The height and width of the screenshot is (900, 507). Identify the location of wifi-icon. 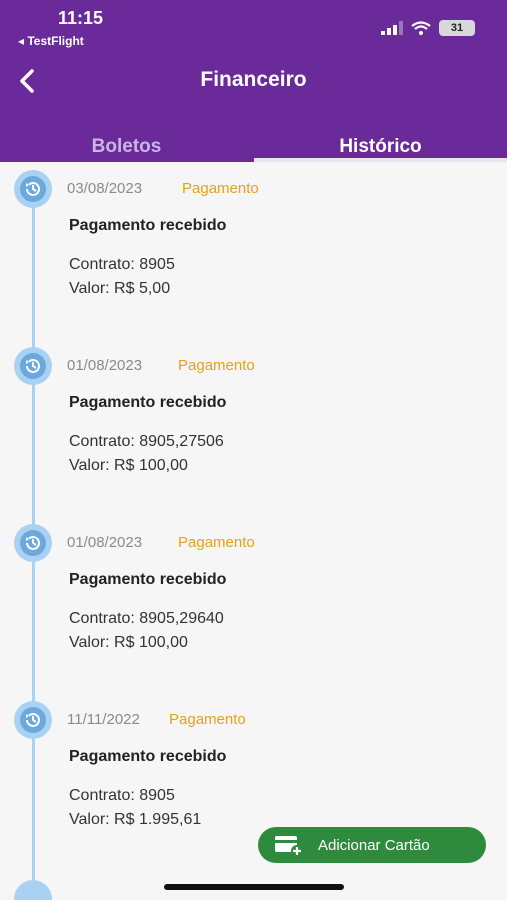
(421, 28).